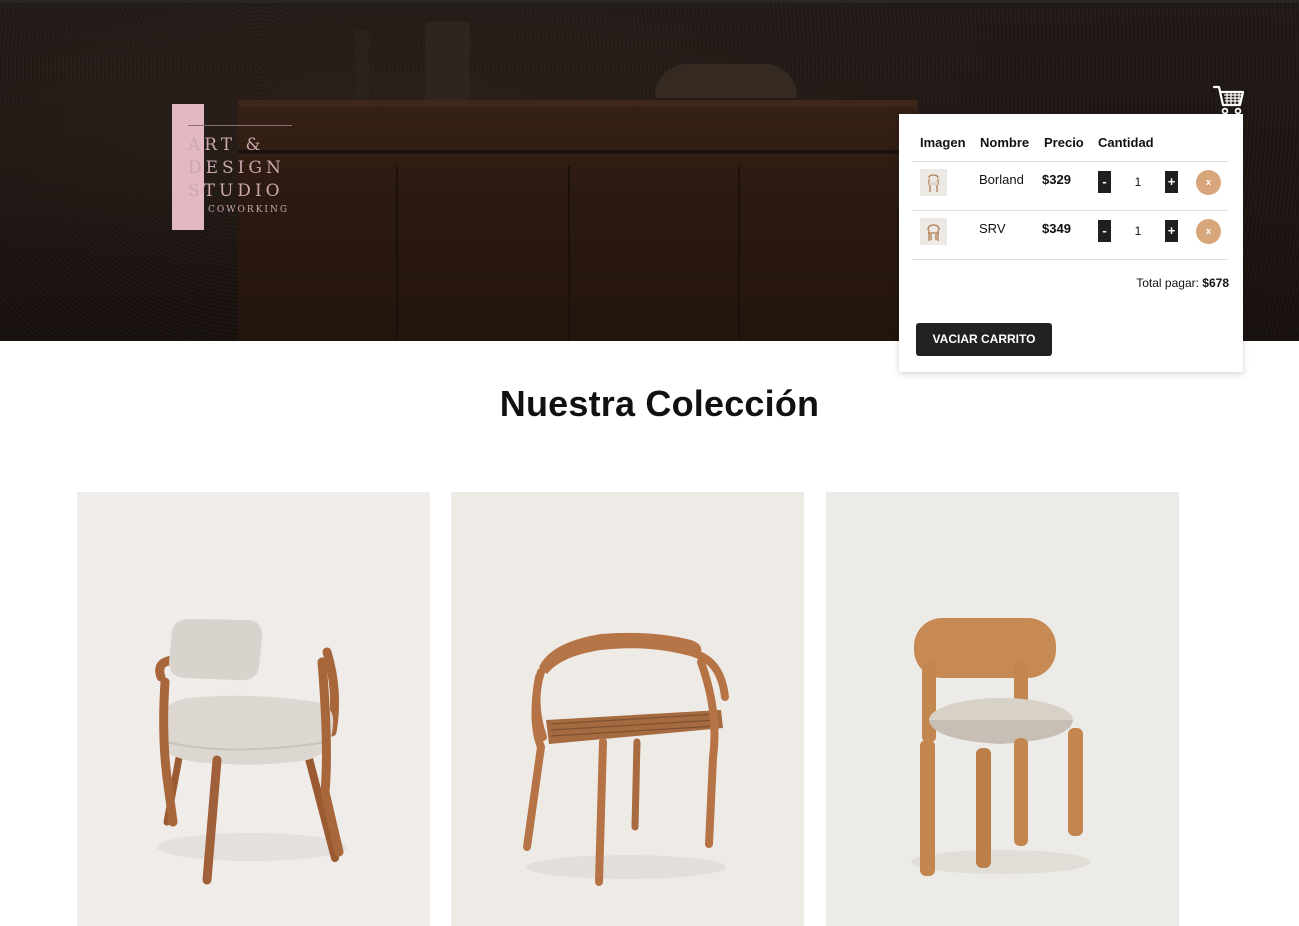 The height and width of the screenshot is (926, 1299). I want to click on cart-total: Total pagar: $678, so click(1182, 283).